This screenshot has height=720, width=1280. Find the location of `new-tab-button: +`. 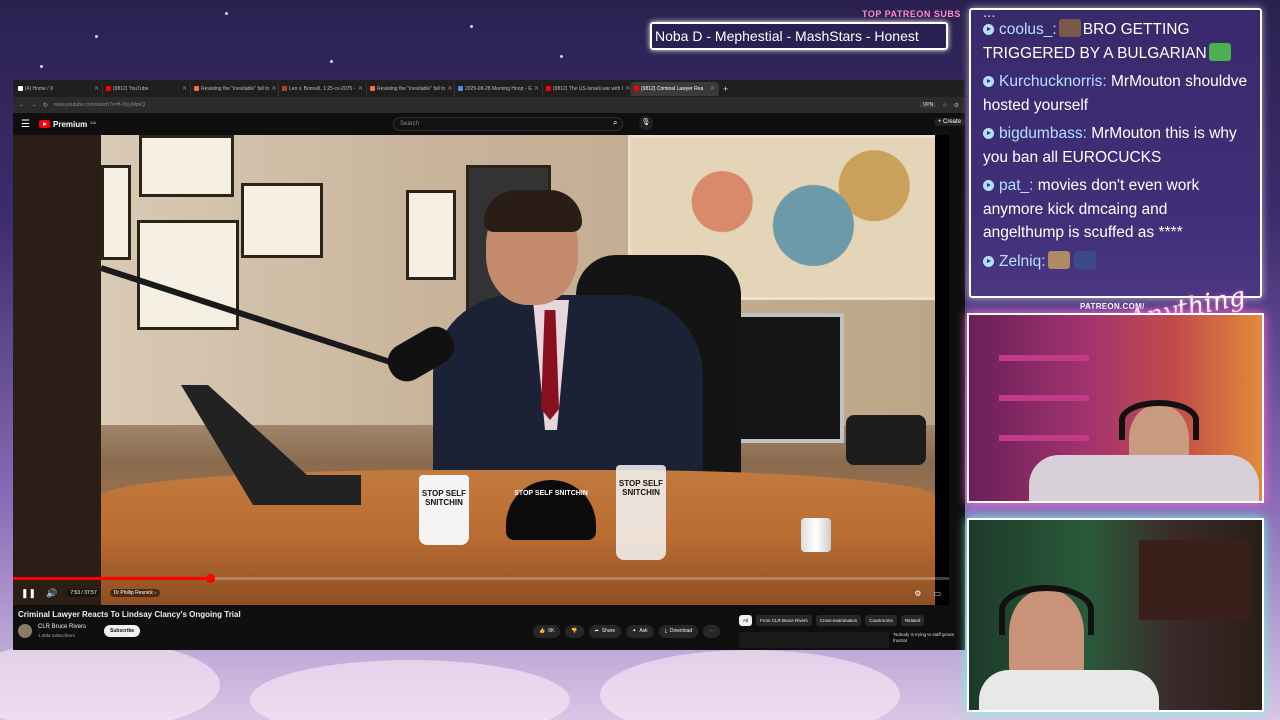

new-tab-button: + is located at coordinates (723, 89).